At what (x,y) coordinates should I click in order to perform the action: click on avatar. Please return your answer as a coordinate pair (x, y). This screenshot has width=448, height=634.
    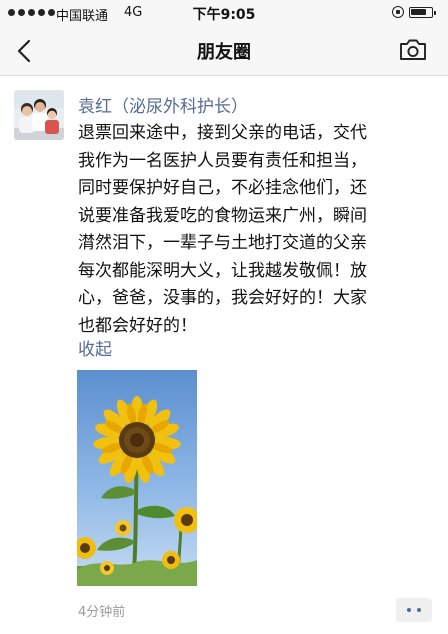
    Looking at the image, I should click on (39, 115).